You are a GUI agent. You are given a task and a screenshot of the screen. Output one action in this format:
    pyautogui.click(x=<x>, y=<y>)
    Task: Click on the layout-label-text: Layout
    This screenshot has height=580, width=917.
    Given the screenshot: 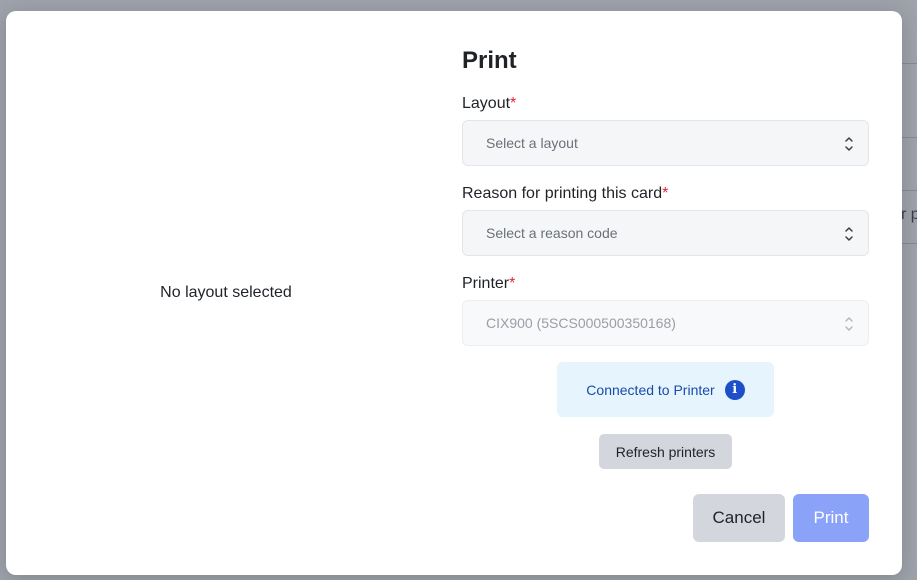 What is the action you would take?
    pyautogui.click(x=486, y=103)
    